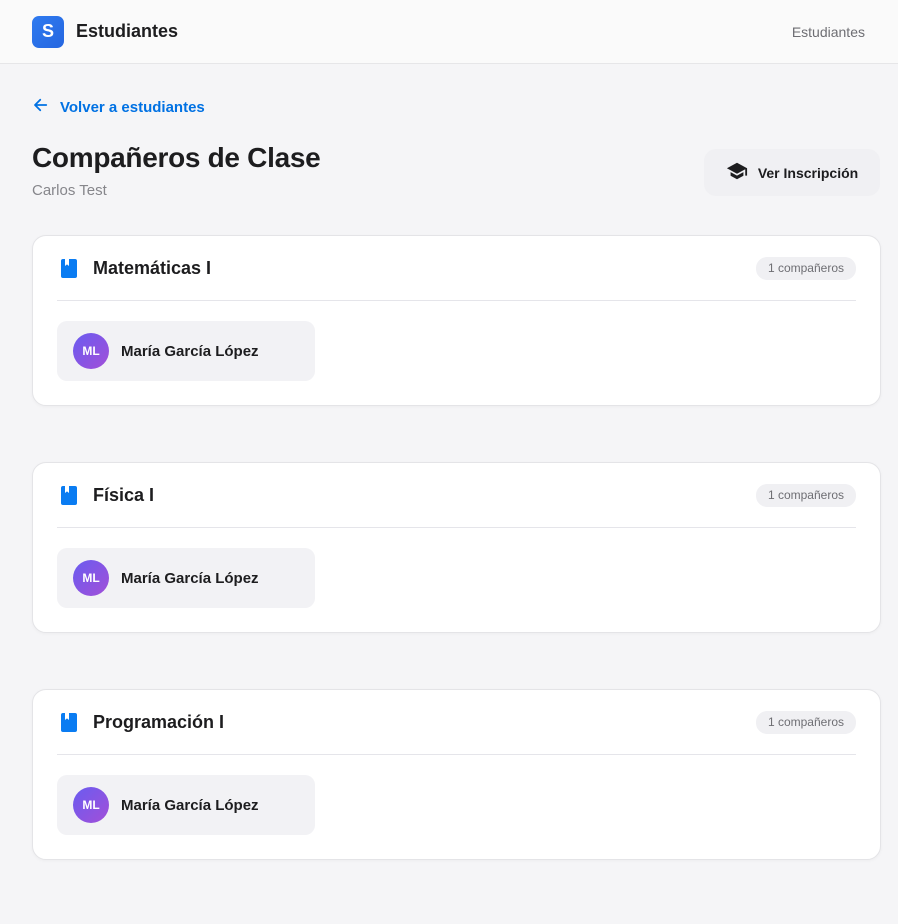 The image size is (898, 924). What do you see at coordinates (124, 494) in the screenshot?
I see `course-name: Física I` at bounding box center [124, 494].